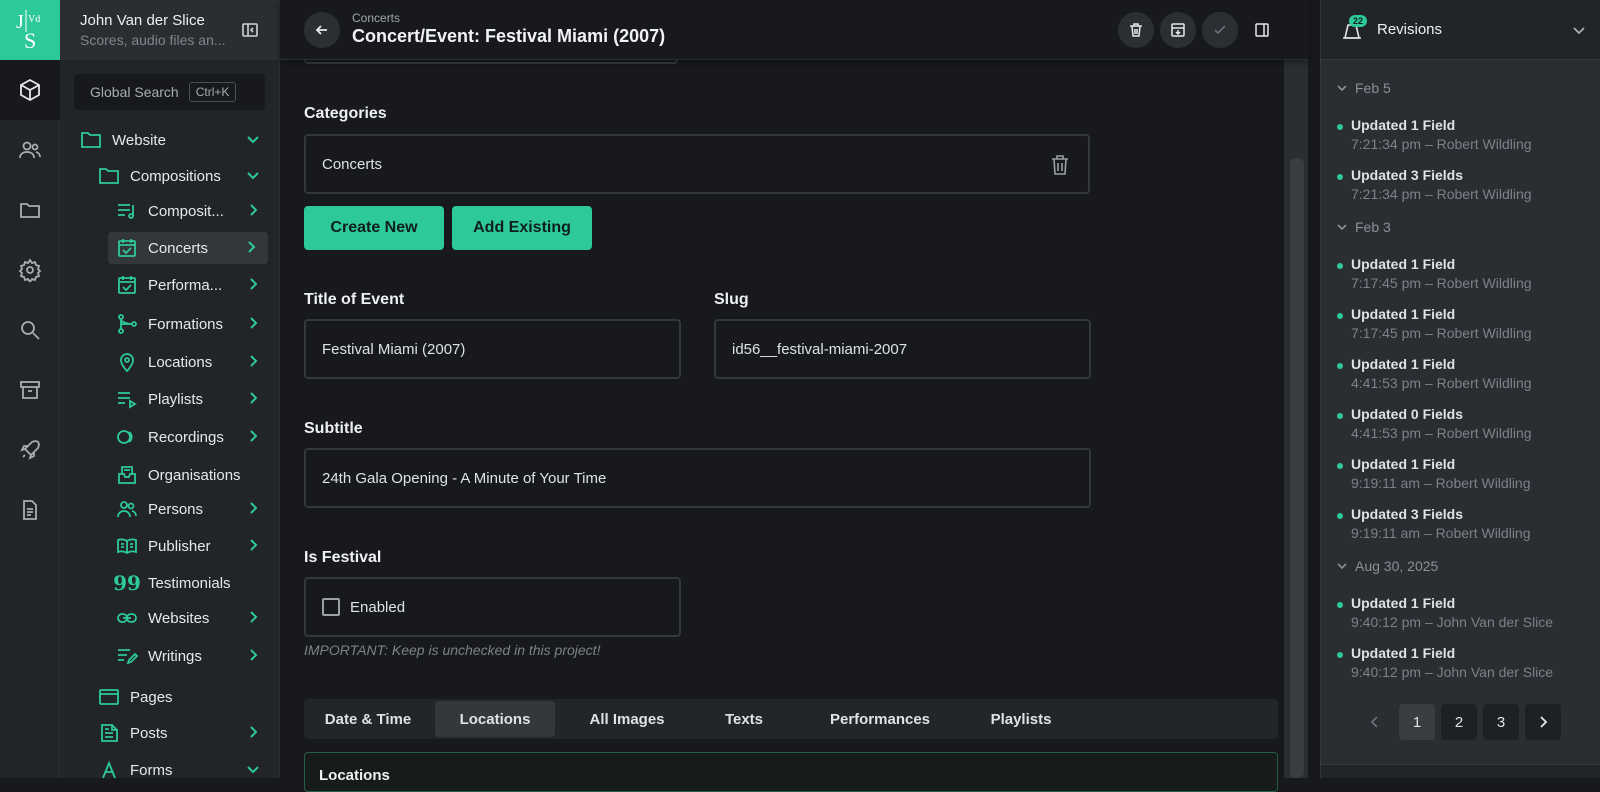 Image resolution: width=1600 pixels, height=792 pixels. What do you see at coordinates (492, 349) in the screenshot?
I see `title-input: Festival Miami (2007)` at bounding box center [492, 349].